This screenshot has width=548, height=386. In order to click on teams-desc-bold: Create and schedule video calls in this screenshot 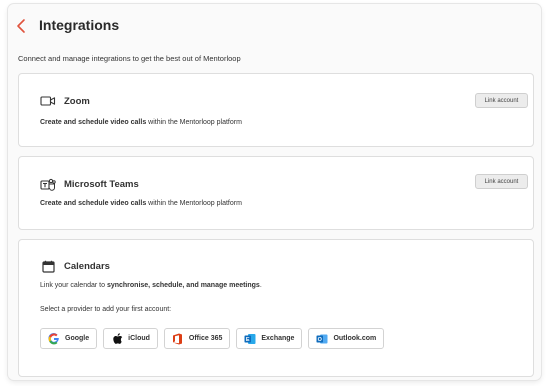, I will do `click(93, 203)`.